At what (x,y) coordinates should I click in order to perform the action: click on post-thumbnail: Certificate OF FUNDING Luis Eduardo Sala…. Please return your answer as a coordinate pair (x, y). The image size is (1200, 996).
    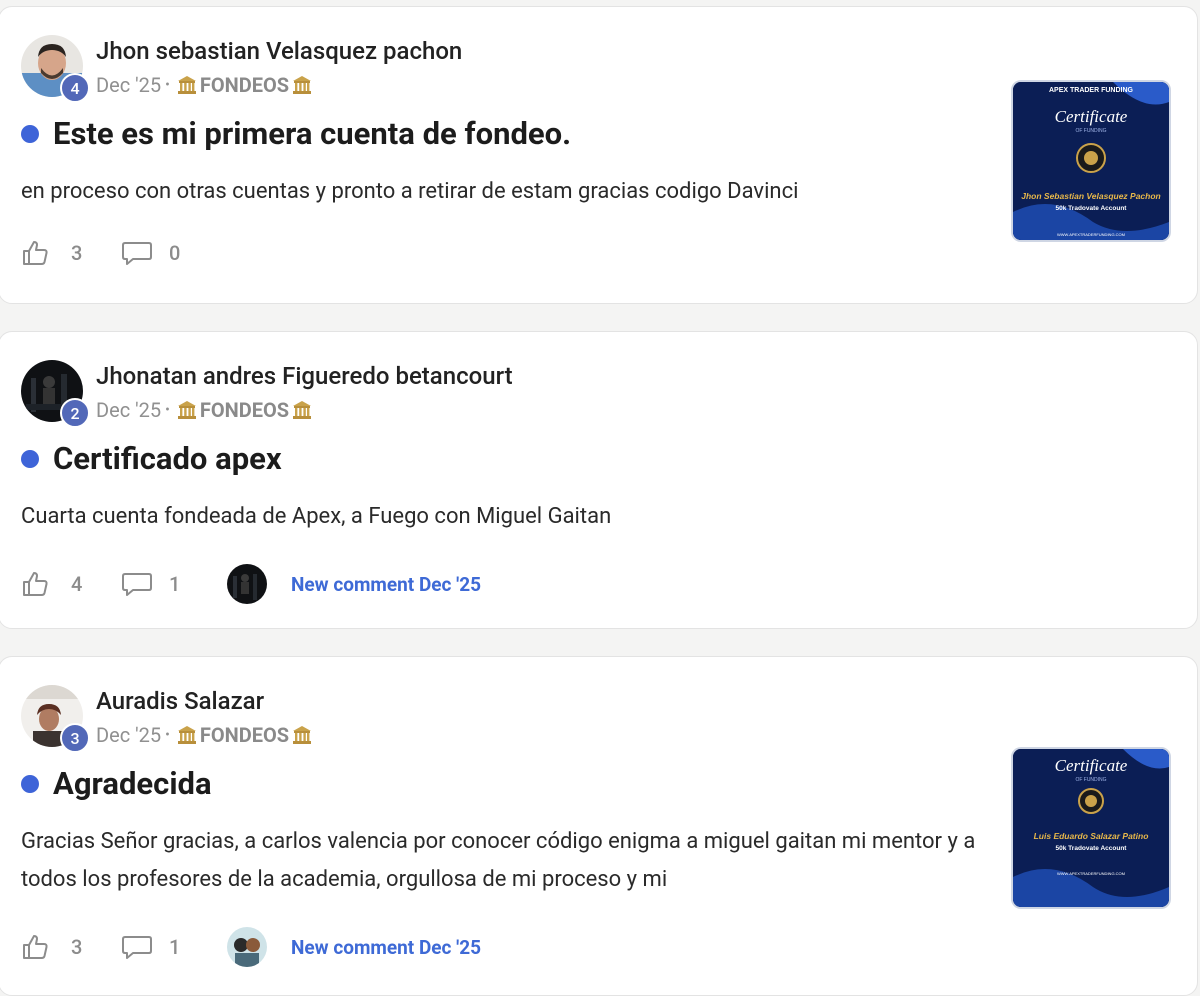
    Looking at the image, I should click on (1091, 828).